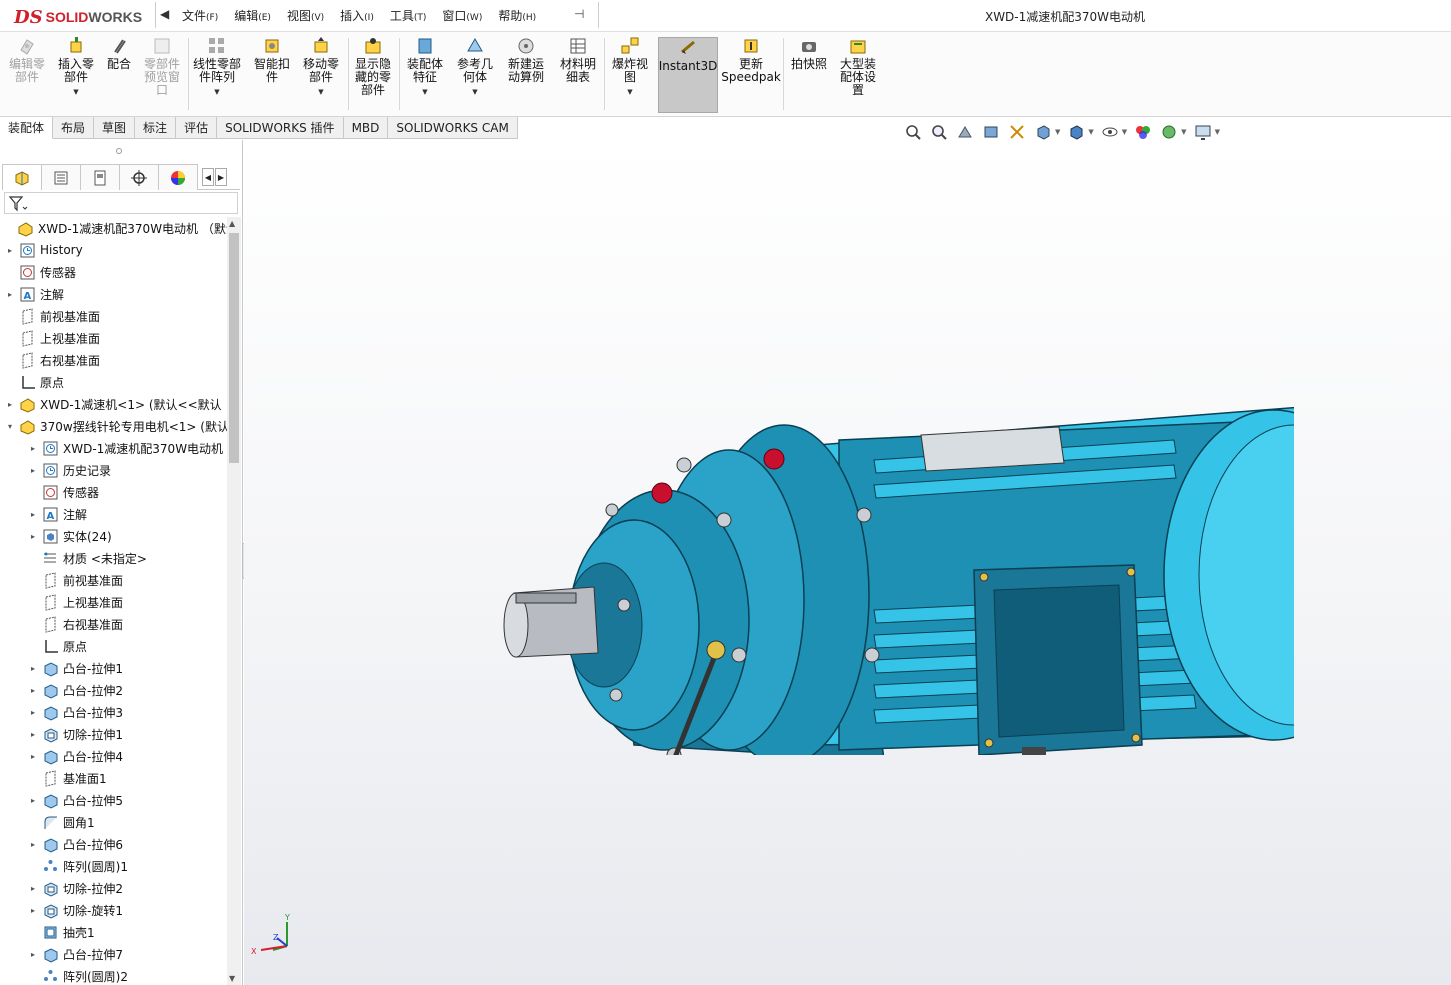  What do you see at coordinates (272, 75) in the screenshot?
I see `smart-fasteners-button: 智能扣 件` at bounding box center [272, 75].